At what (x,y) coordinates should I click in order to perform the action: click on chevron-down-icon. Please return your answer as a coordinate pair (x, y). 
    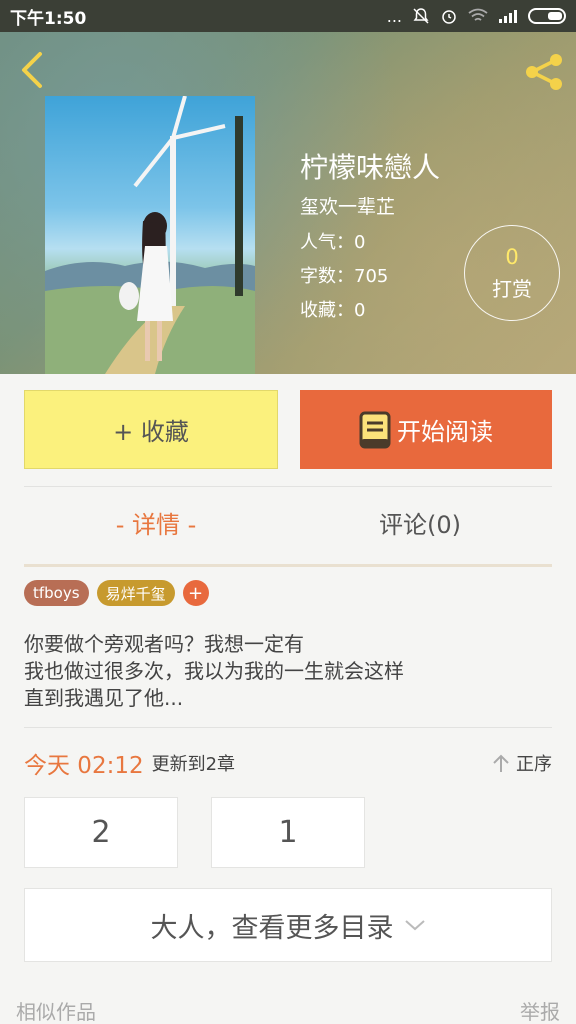
    Looking at the image, I should click on (414, 925).